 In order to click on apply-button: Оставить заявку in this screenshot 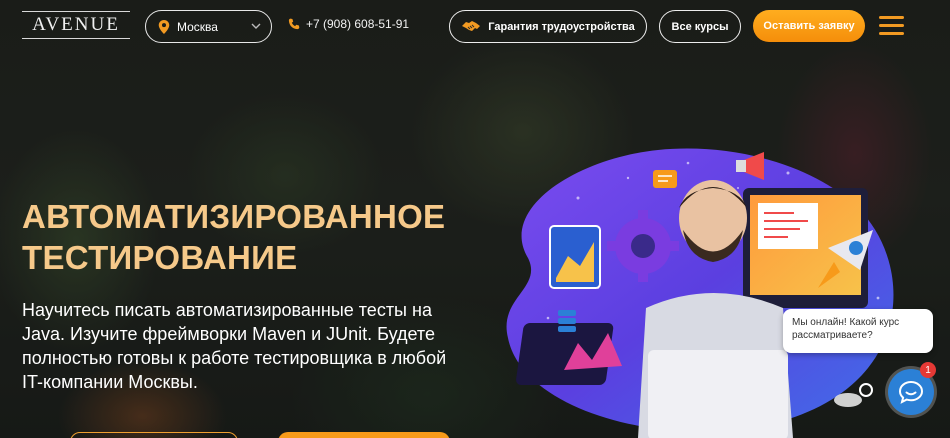, I will do `click(809, 26)`.